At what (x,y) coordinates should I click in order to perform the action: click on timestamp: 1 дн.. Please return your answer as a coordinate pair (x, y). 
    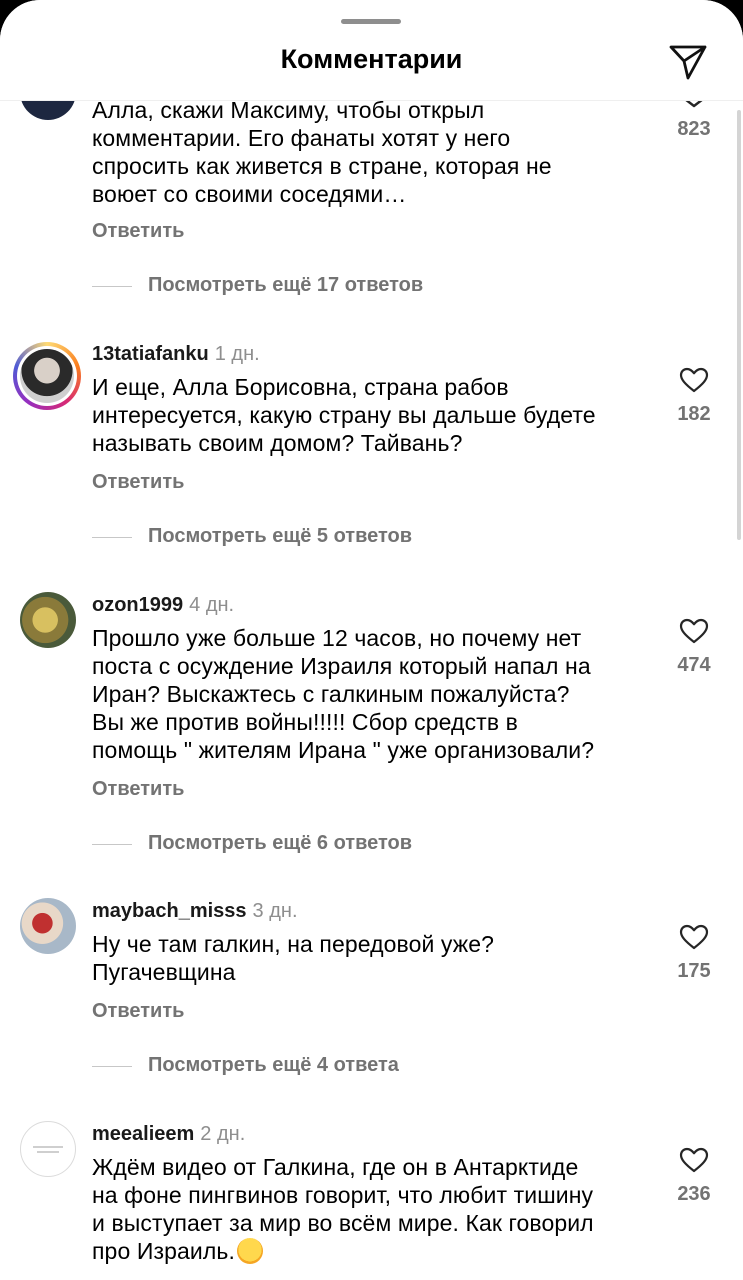
    Looking at the image, I should click on (237, 354).